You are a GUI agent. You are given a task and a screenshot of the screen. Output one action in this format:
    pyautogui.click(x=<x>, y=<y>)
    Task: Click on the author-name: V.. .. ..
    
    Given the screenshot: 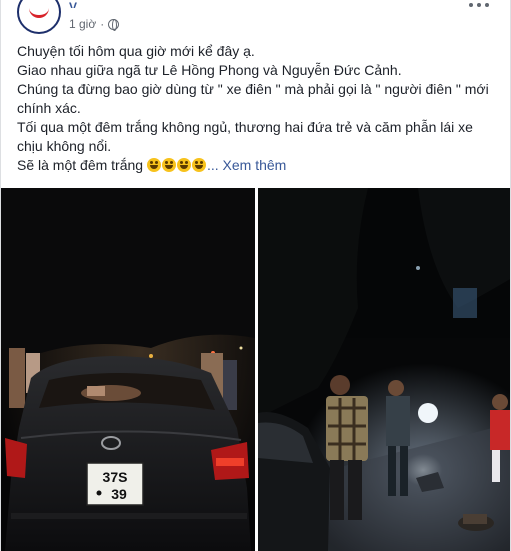 What is the action you would take?
    pyautogui.click(x=95, y=4)
    